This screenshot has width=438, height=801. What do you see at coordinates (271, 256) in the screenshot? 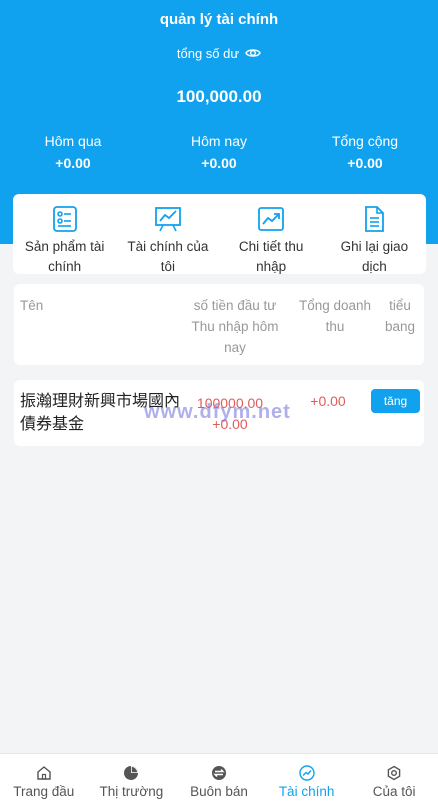
I see `menu-label: Chi tiết thu nhập` at bounding box center [271, 256].